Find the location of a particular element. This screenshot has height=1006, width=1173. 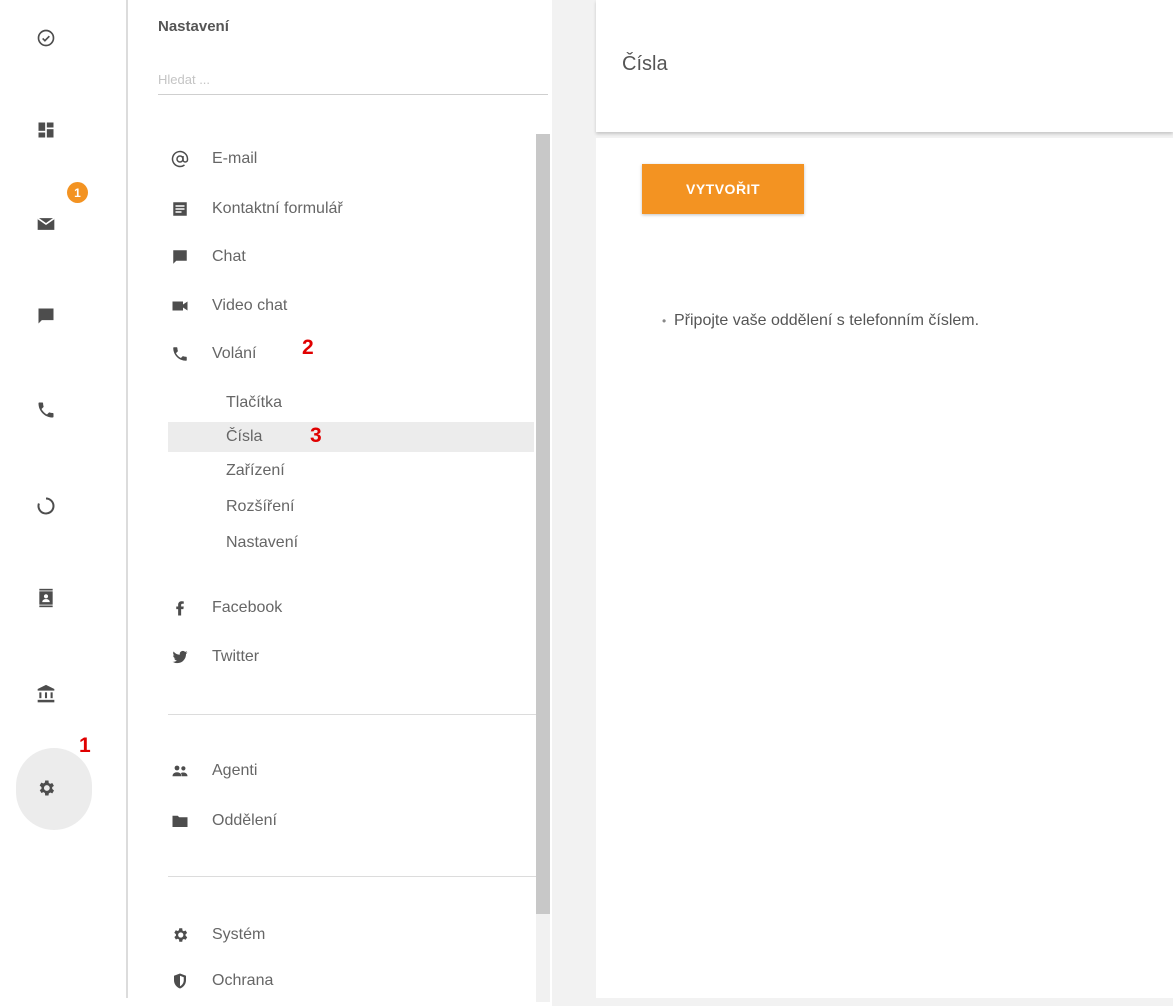

nav-subitem-numbers: Čísla is located at coordinates (351, 437).